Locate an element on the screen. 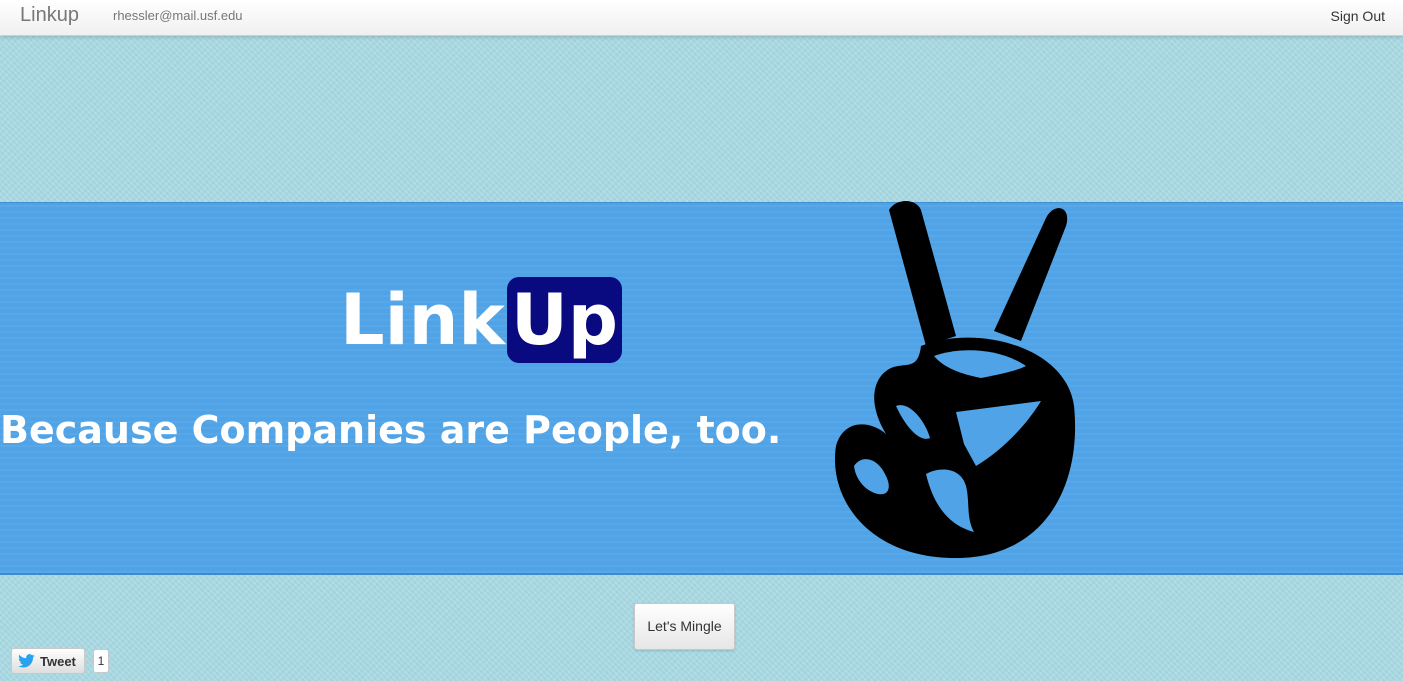  hero-logo: LinkUp is located at coordinates (481, 320).